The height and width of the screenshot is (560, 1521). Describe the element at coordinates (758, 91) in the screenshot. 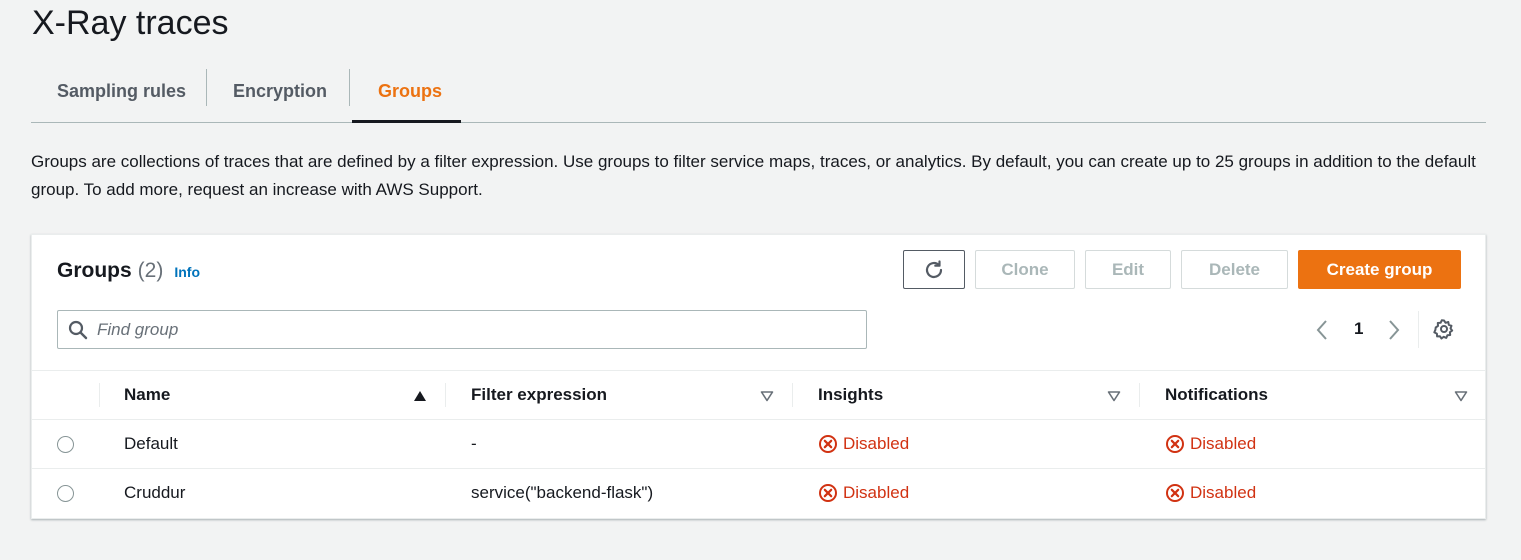

I see `tab-bar: Sampling rules Encryption Groups` at that location.